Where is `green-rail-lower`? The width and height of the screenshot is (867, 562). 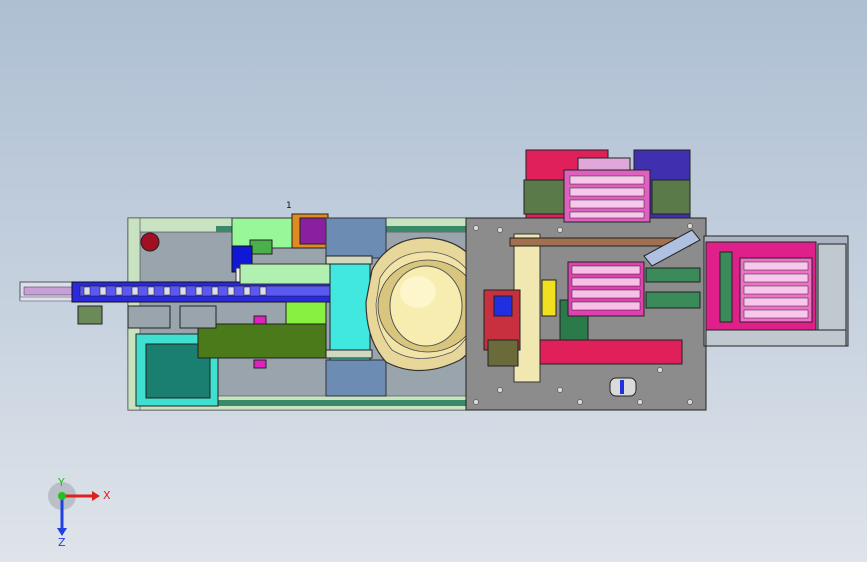 green-rail-lower is located at coordinates (673, 300).